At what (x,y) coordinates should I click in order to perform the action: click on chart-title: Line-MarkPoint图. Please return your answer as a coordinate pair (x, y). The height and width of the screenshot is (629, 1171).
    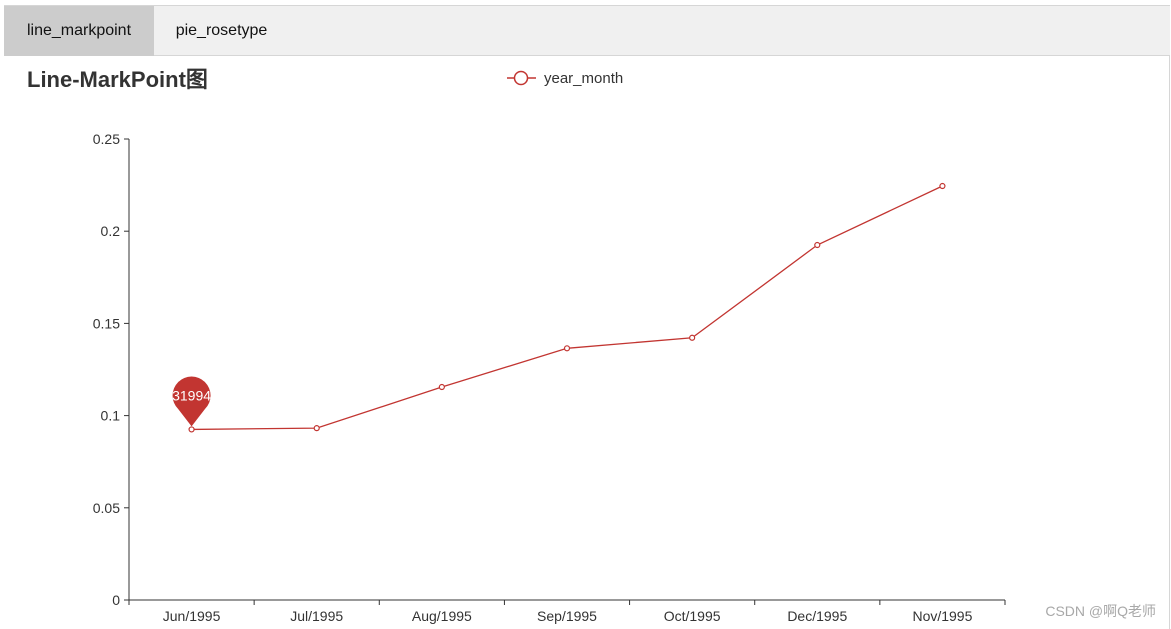
    Looking at the image, I should click on (117, 79).